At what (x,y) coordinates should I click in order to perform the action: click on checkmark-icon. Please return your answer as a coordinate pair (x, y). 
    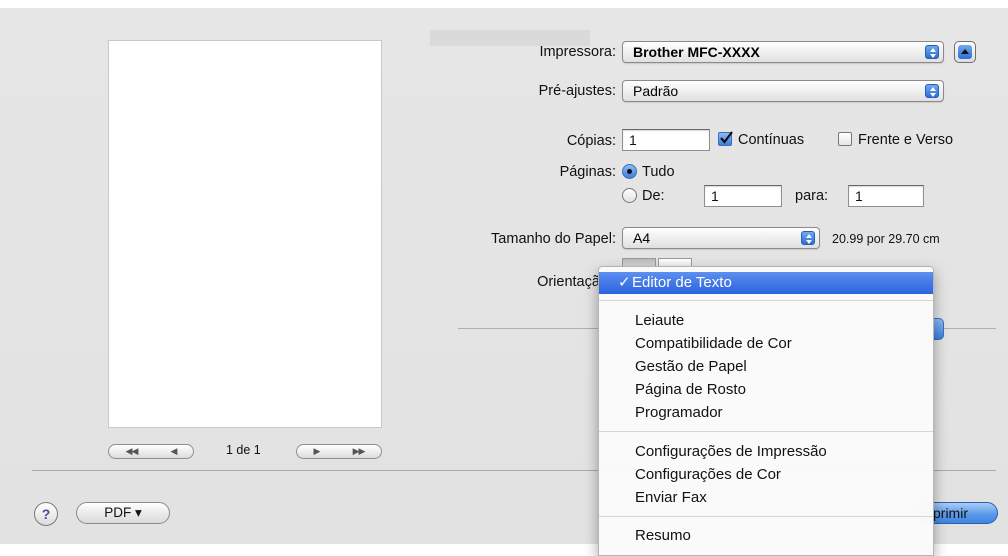
    Looking at the image, I should click on (726, 137).